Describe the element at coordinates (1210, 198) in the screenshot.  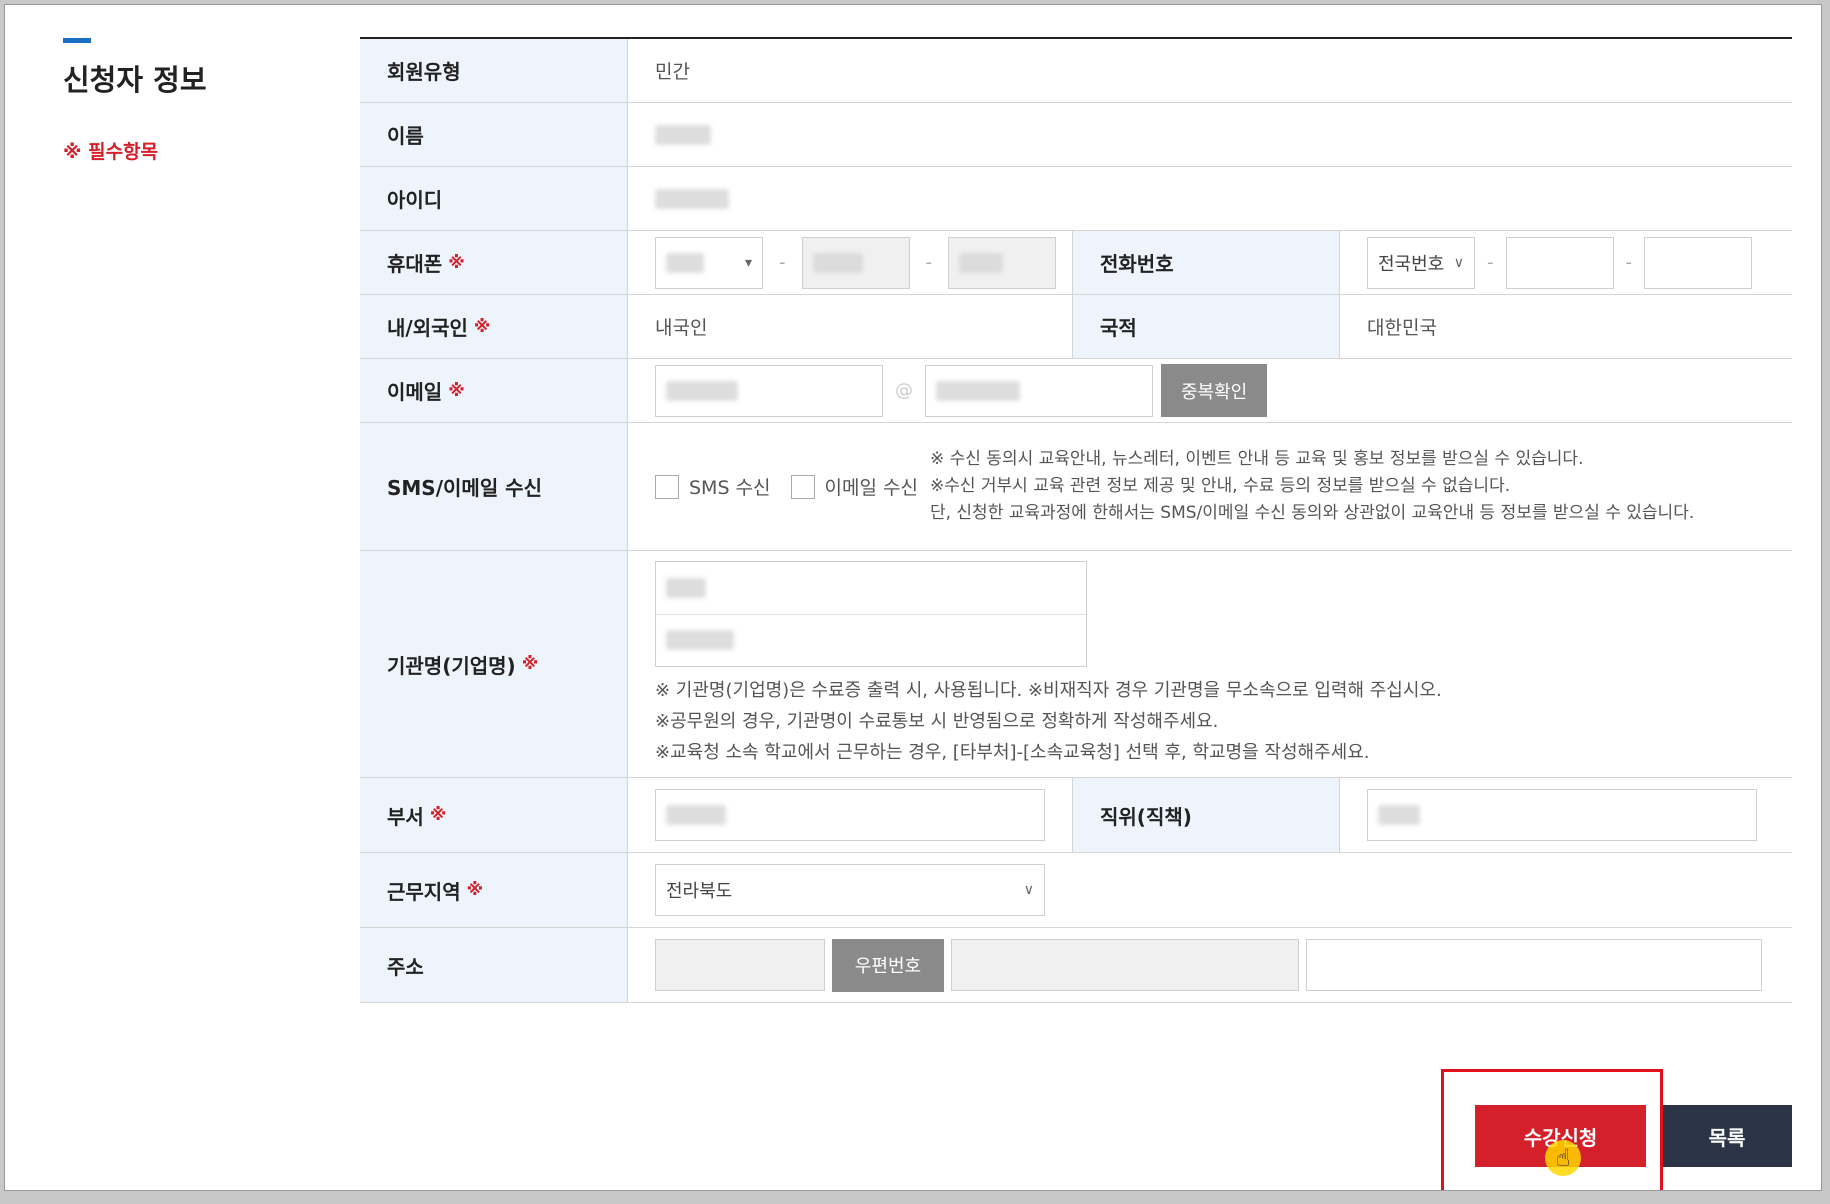
I see `user-id-value` at that location.